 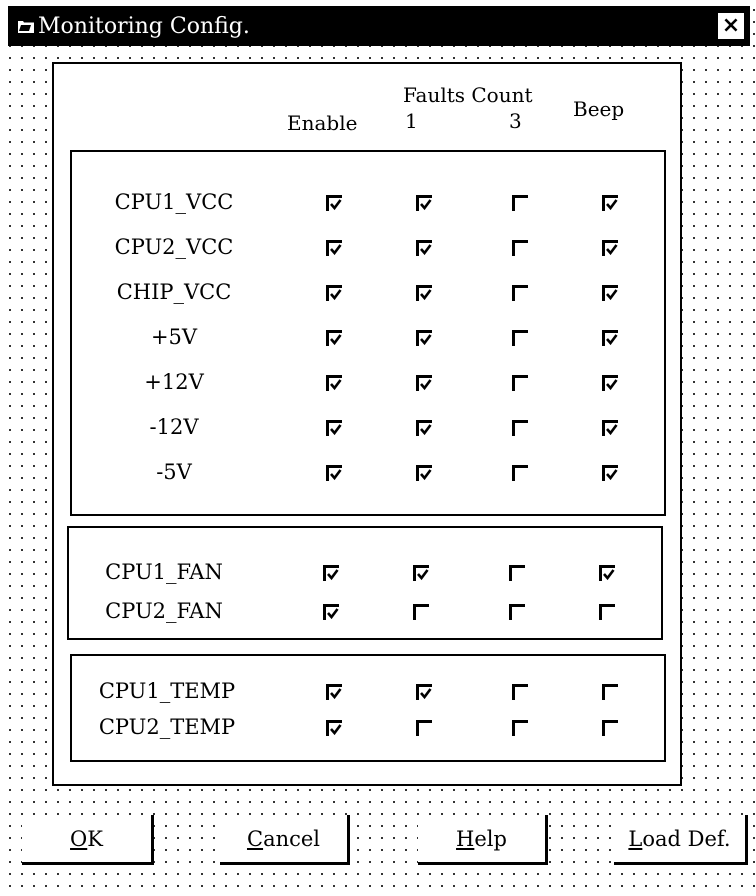 I want to click on voltage-row-label: CHIP_VCC, so click(x=174, y=292).